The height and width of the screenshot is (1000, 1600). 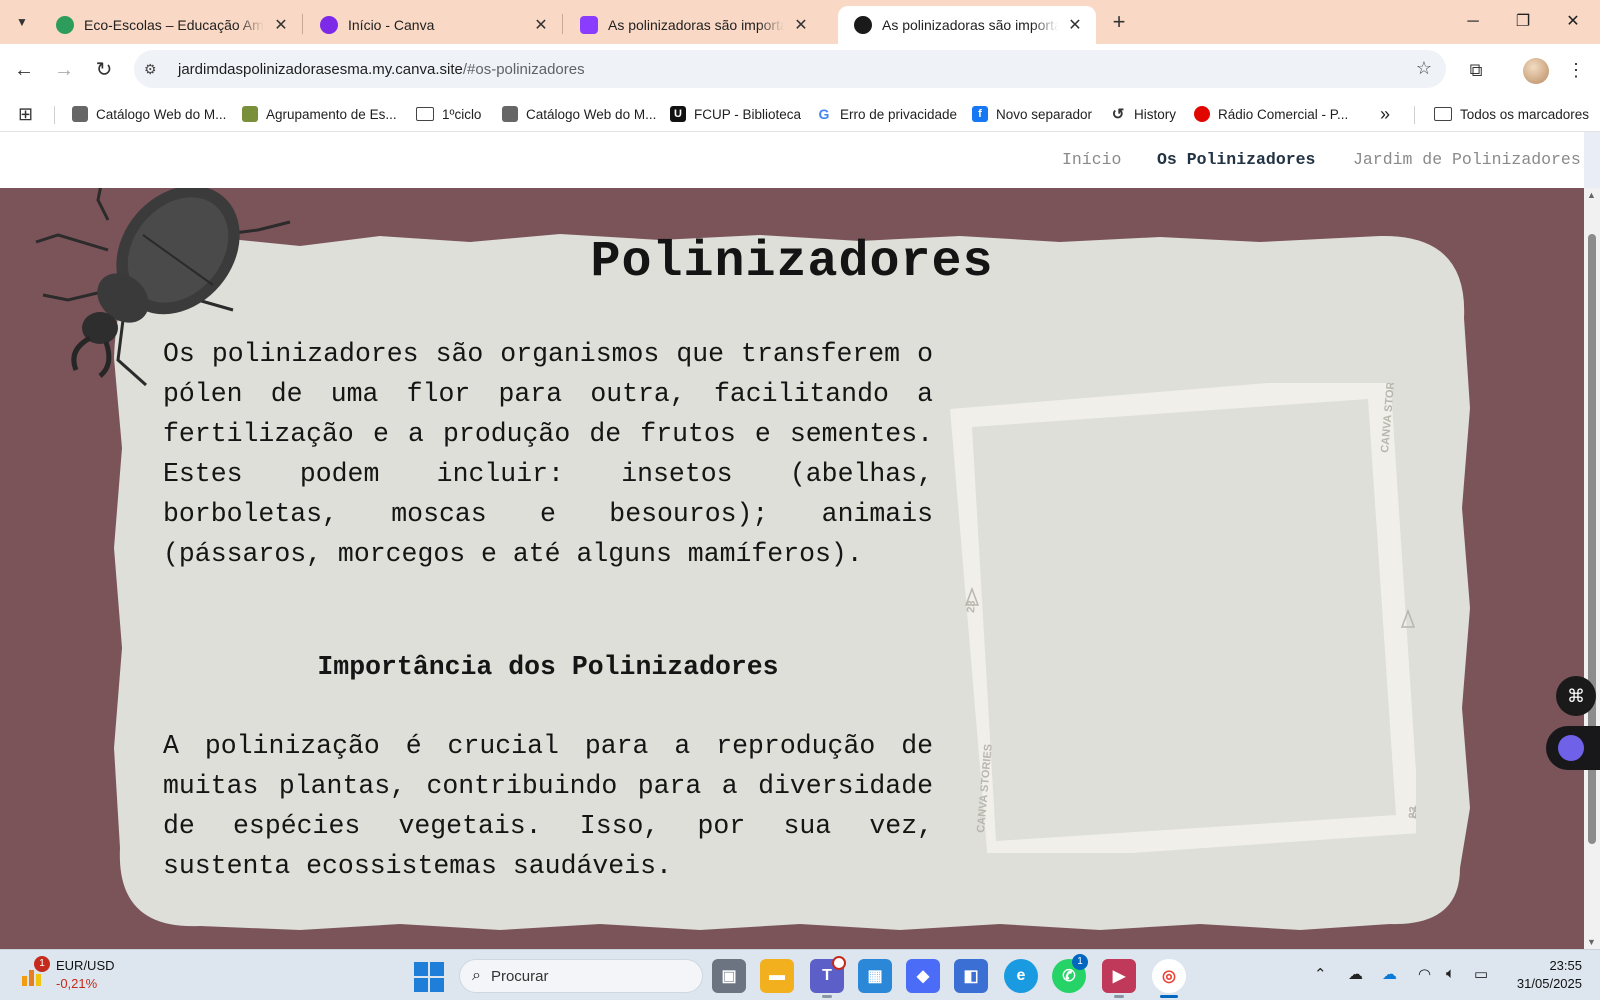 I want to click on bookmarks-overflow-icon: », so click(x=1385, y=114).